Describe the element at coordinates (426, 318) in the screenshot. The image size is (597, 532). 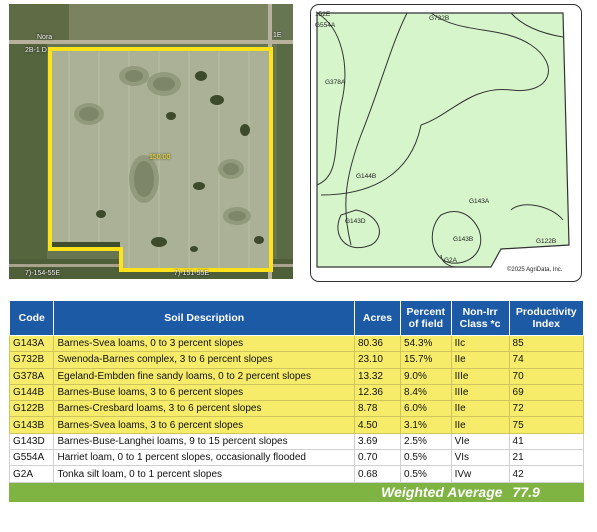
I see `header-percent: Percent of field` at that location.